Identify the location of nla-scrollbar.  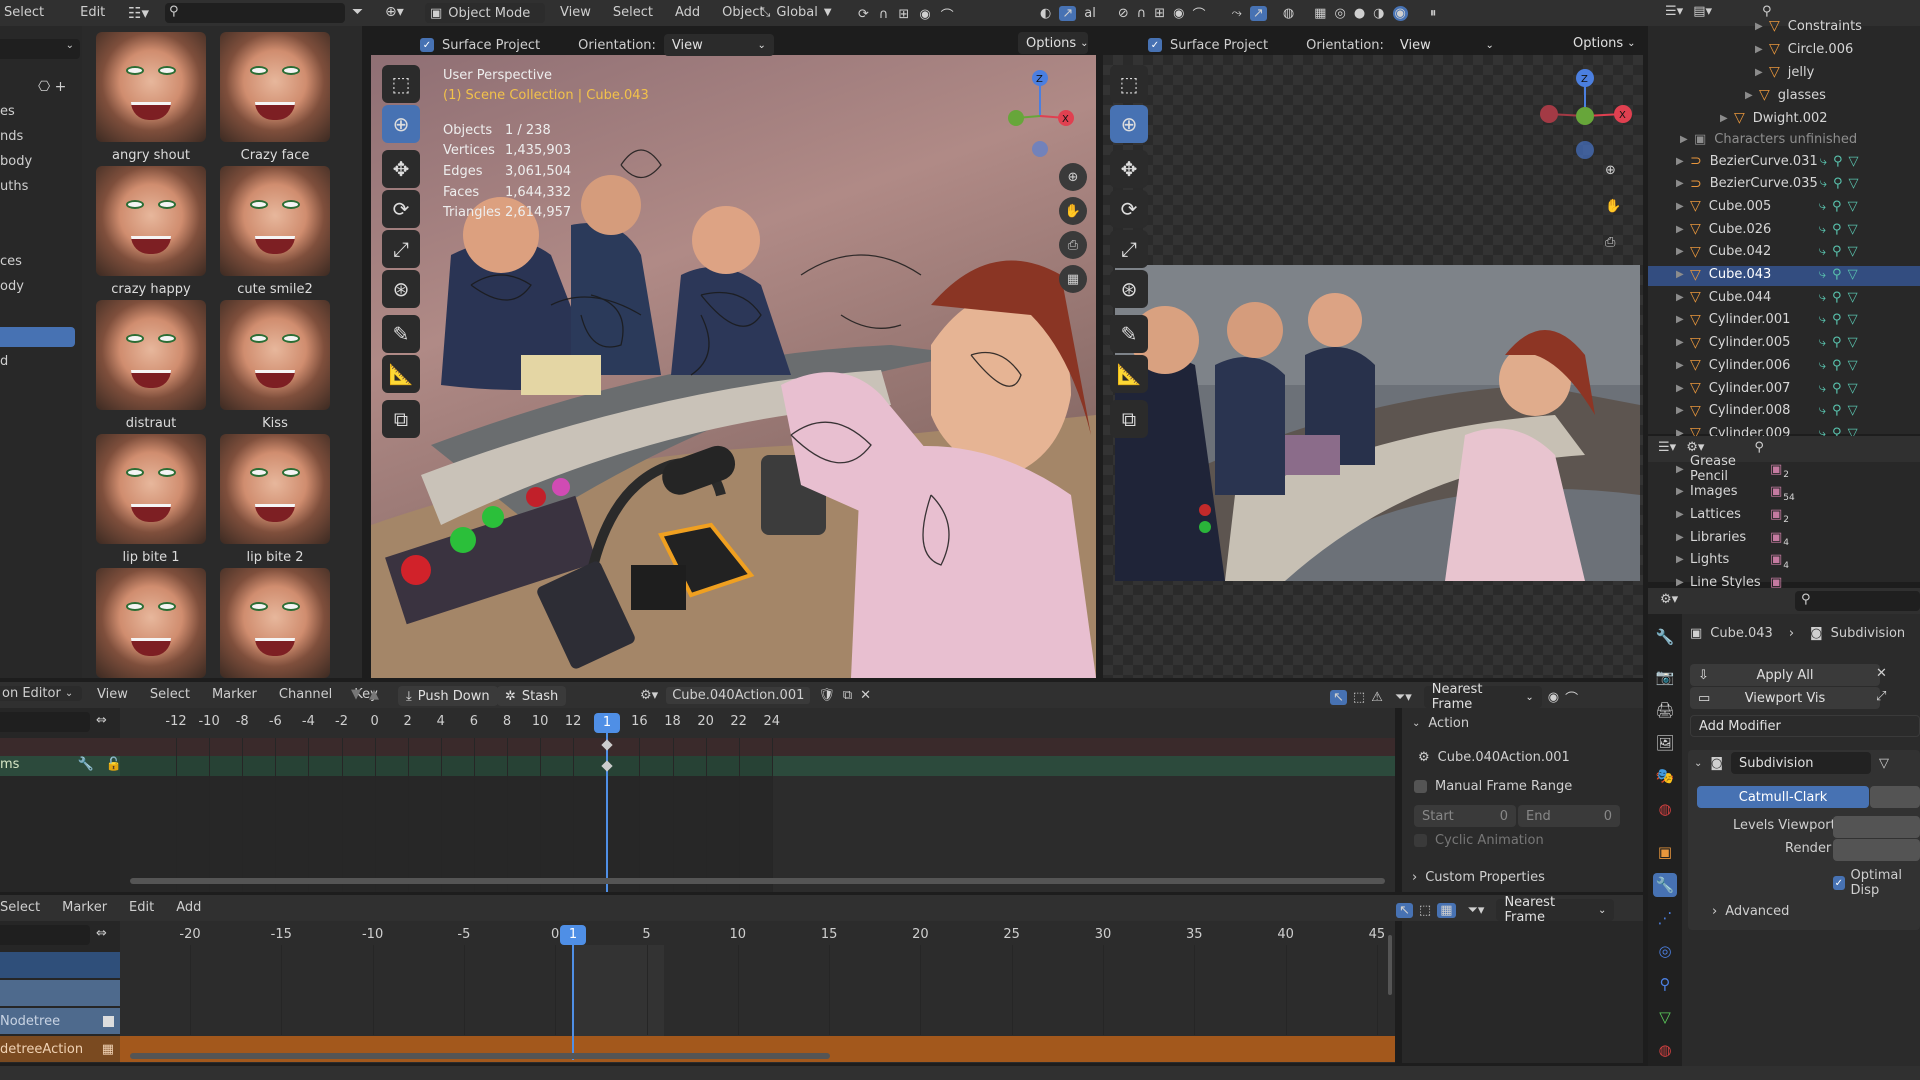
(480, 1056).